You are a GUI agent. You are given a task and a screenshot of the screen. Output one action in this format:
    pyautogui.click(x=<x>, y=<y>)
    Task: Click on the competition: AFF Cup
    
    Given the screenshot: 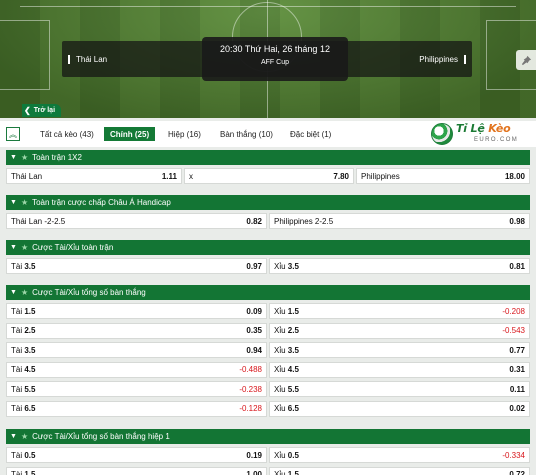 What is the action you would take?
    pyautogui.click(x=274, y=62)
    